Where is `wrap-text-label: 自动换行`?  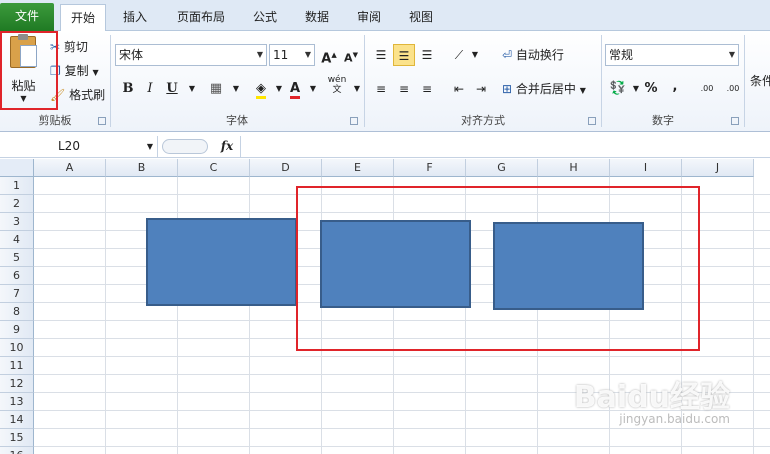 wrap-text-label: 自动换行 is located at coordinates (539, 55).